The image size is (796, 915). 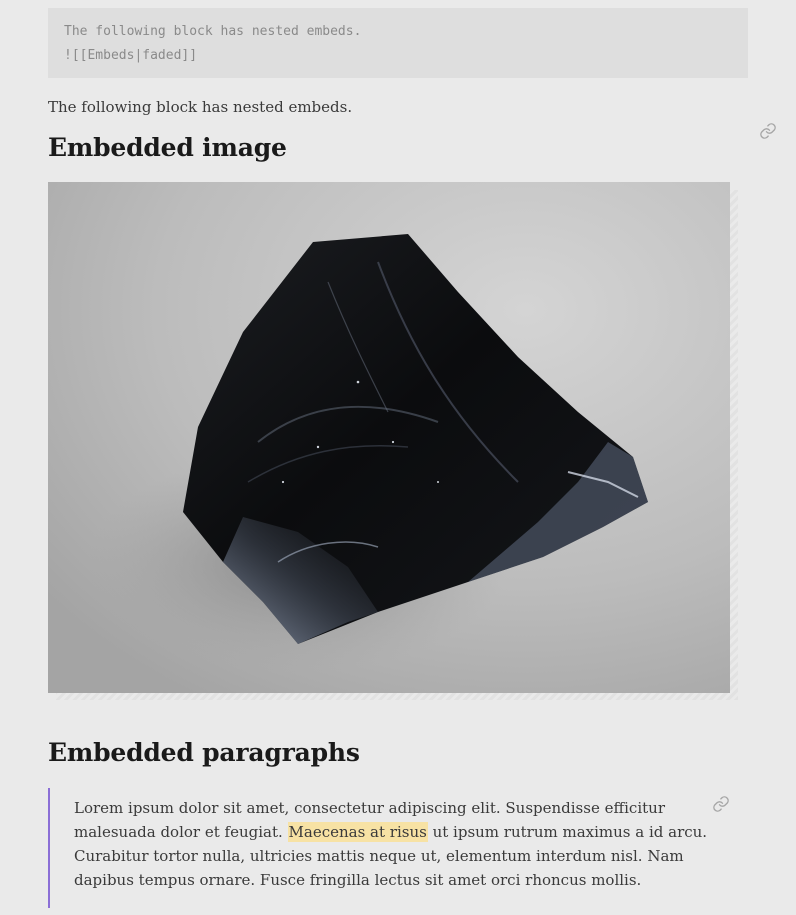 I want to click on embedded-paragraphs-heading: Embedded paragraphs, so click(x=204, y=752).